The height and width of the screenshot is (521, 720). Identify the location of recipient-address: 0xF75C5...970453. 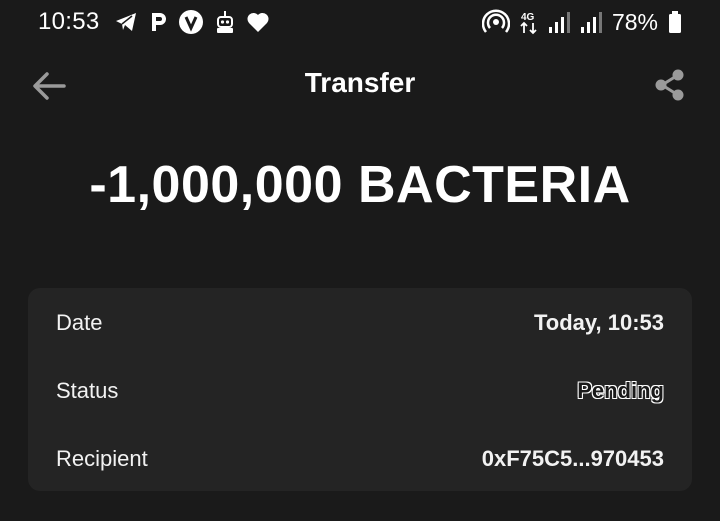
(573, 459).